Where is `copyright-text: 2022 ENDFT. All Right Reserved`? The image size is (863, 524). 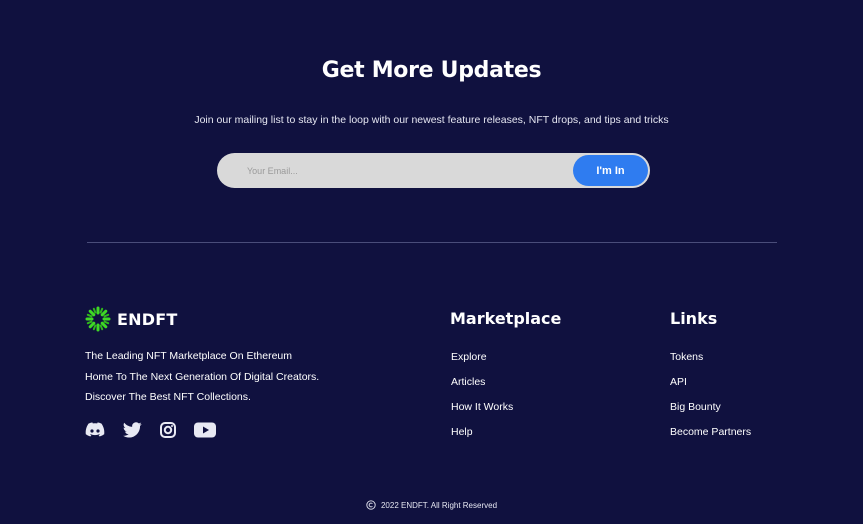
copyright-text: 2022 ENDFT. All Right Reserved is located at coordinates (439, 505).